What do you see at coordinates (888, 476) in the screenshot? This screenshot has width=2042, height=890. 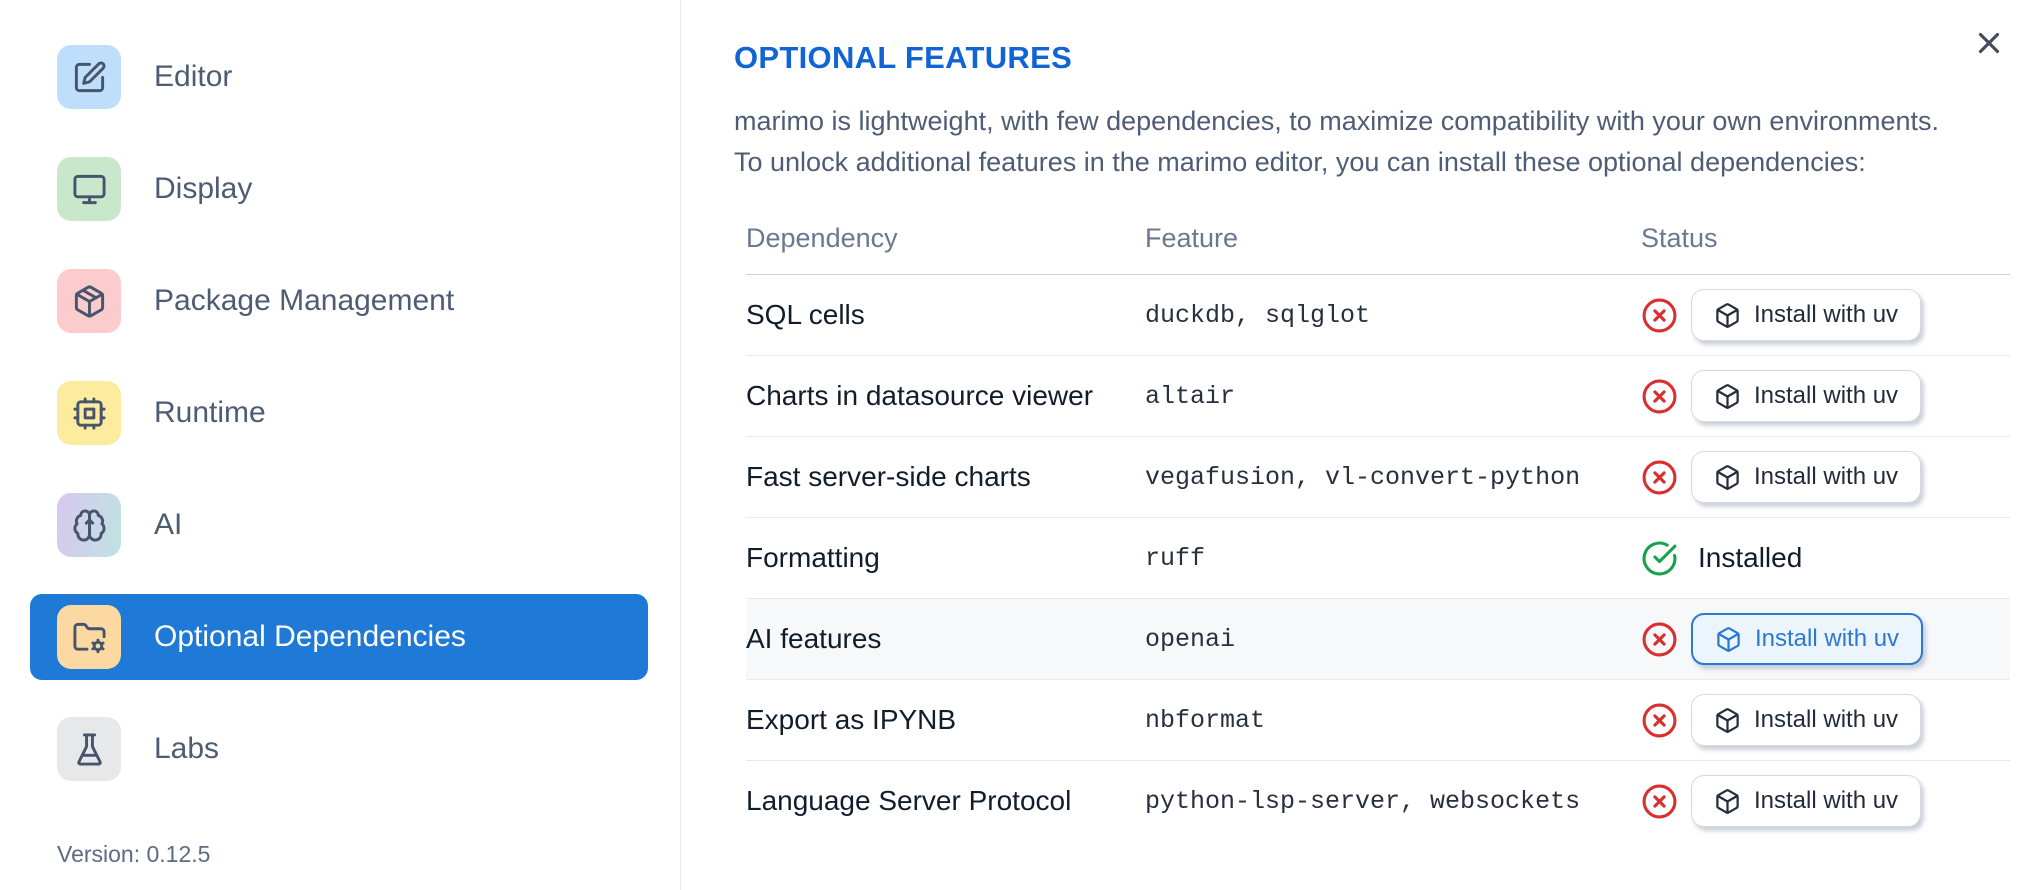 I see `dependency-name: Fast server-side charts` at bounding box center [888, 476].